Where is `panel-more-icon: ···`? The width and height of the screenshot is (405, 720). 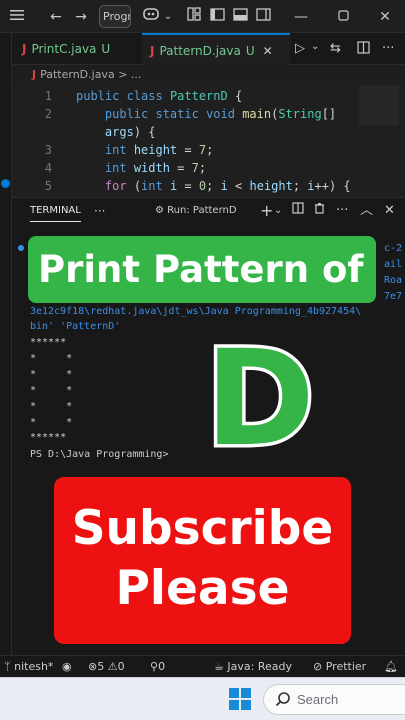 panel-more-icon: ··· is located at coordinates (99, 211).